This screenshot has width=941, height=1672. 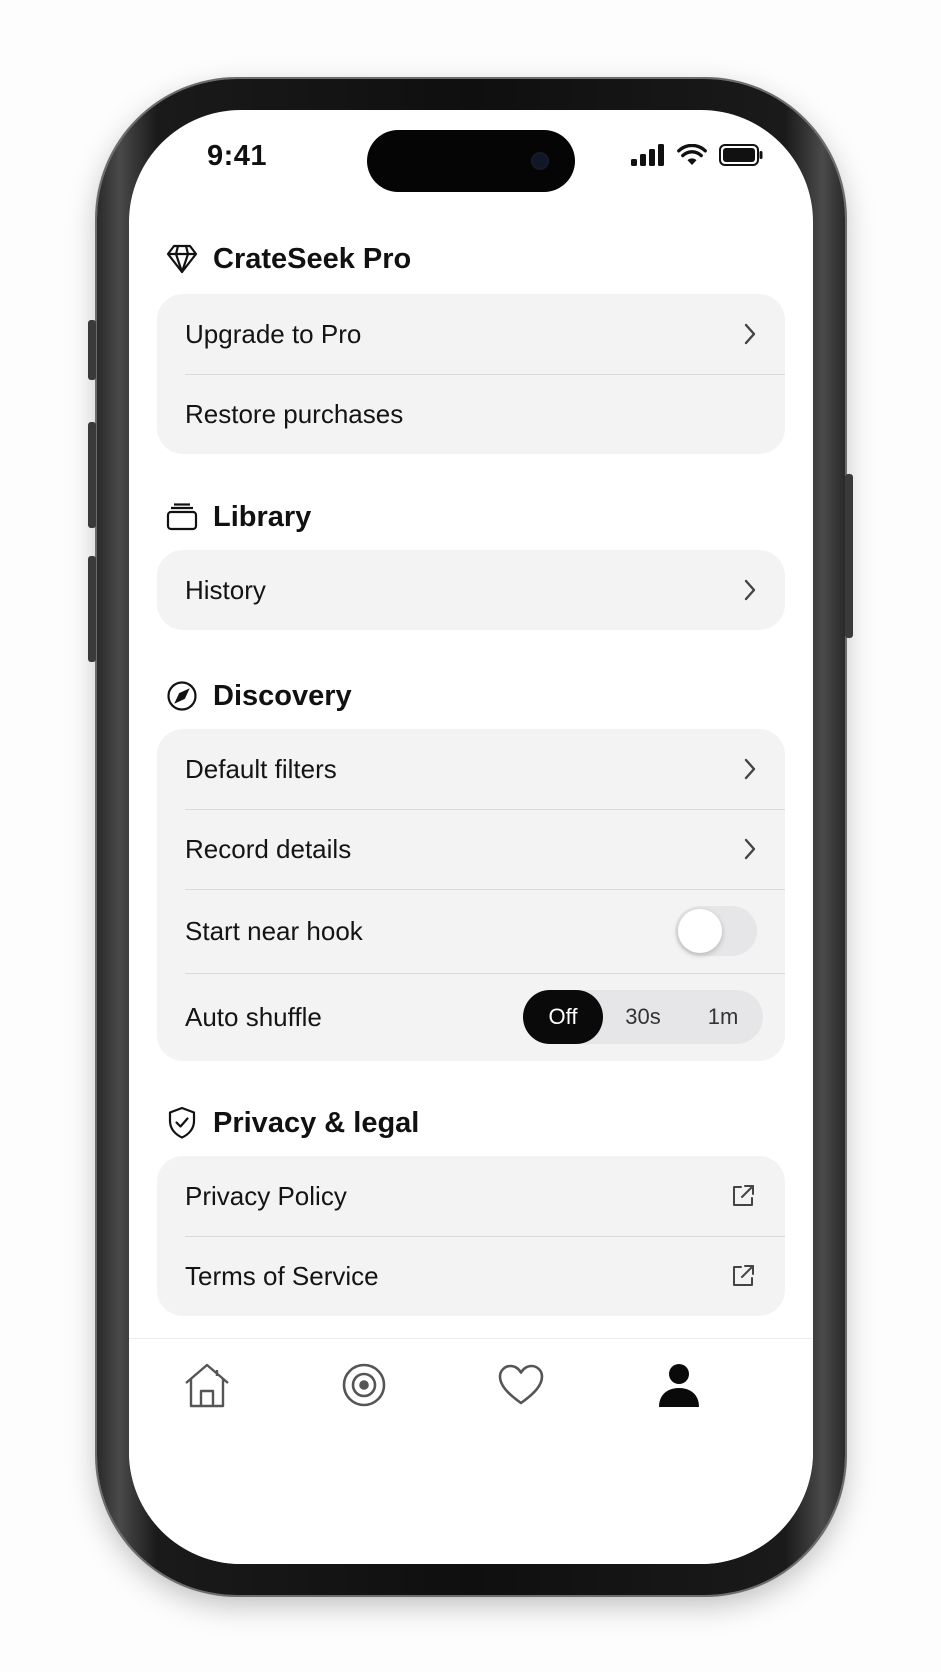 I want to click on history-row: History, so click(x=471, y=590).